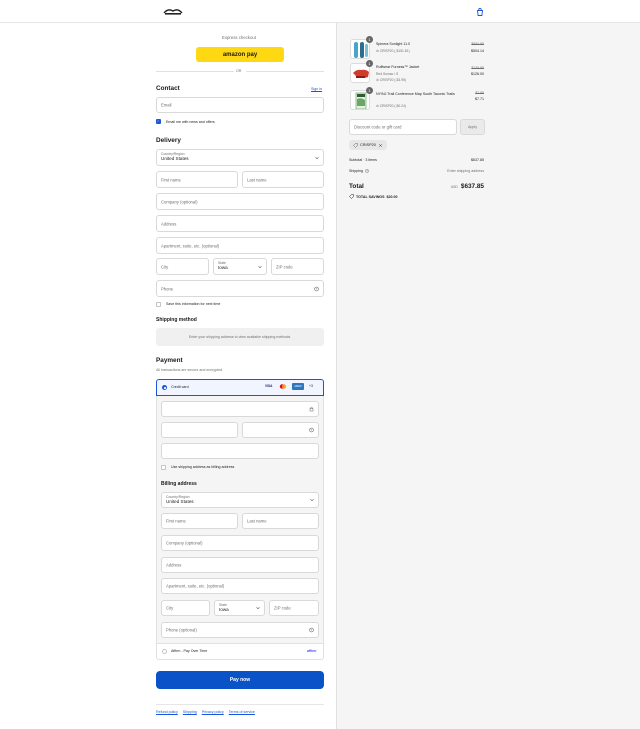 This screenshot has width=640, height=729. What do you see at coordinates (199, 430) in the screenshot?
I see `expiration-field` at bounding box center [199, 430].